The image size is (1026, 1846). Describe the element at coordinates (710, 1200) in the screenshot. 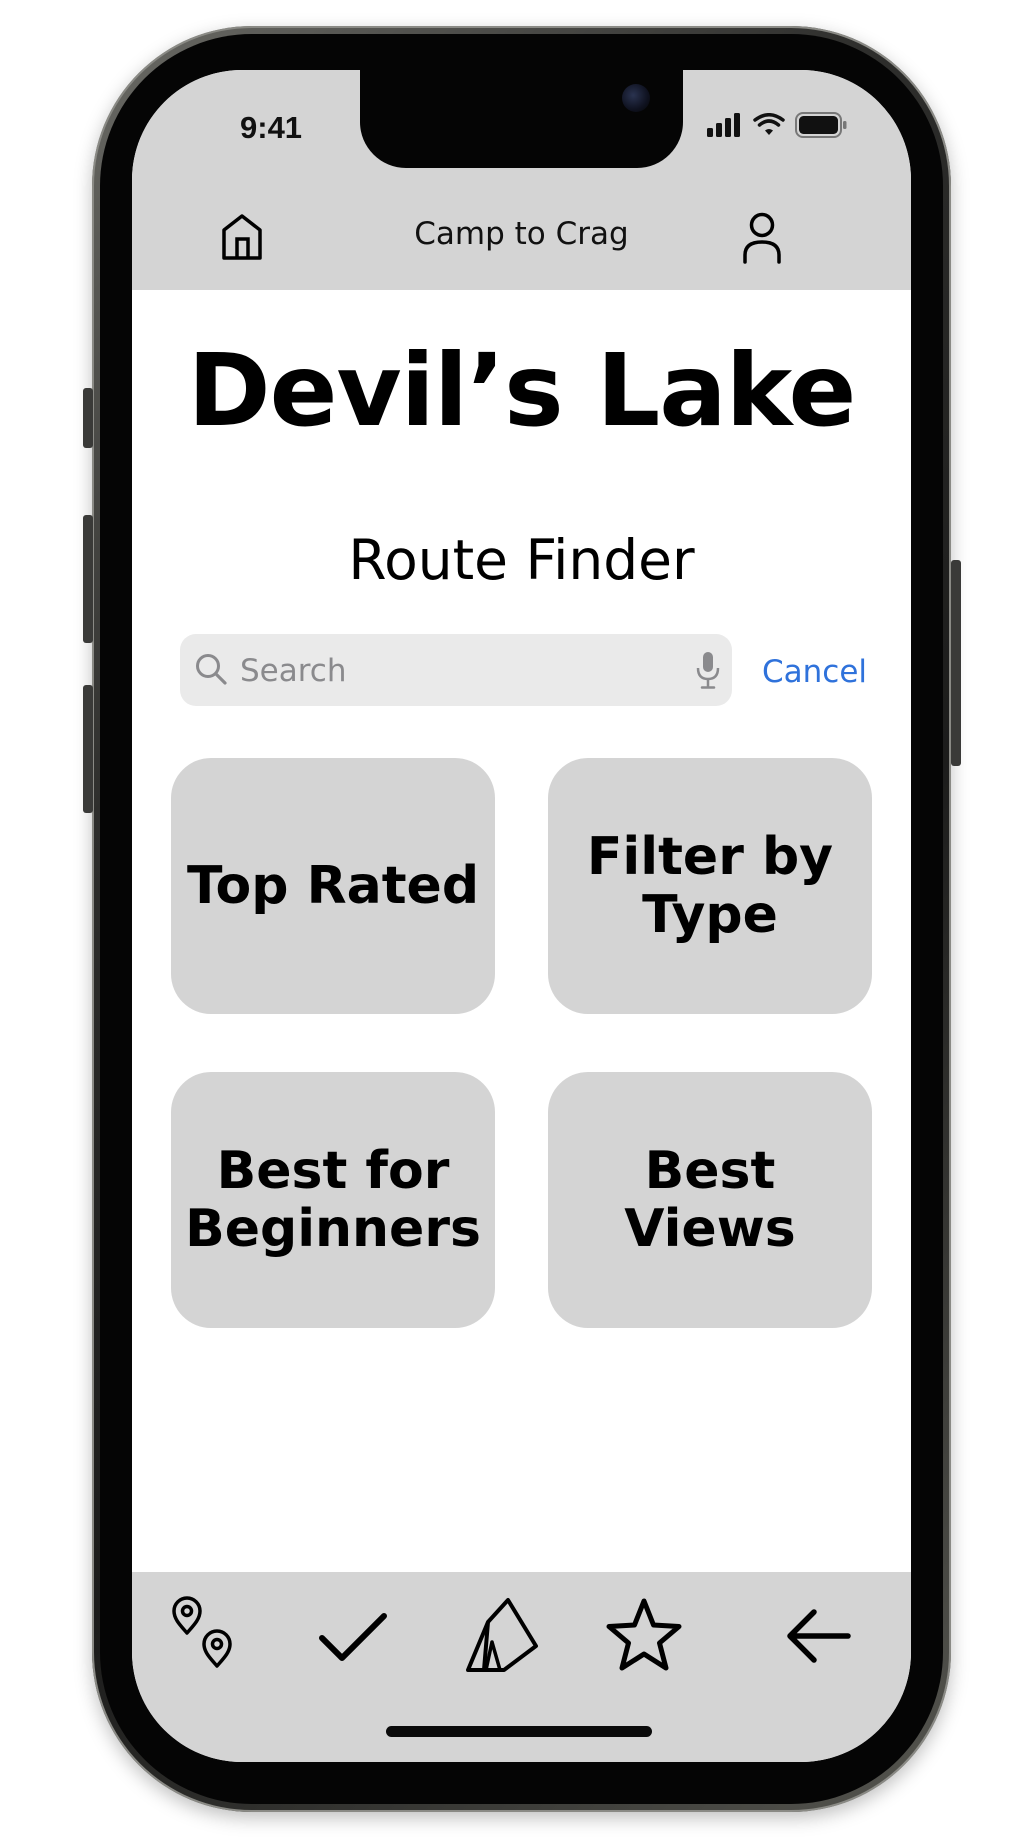

I see `best-views-button: Best Views` at that location.